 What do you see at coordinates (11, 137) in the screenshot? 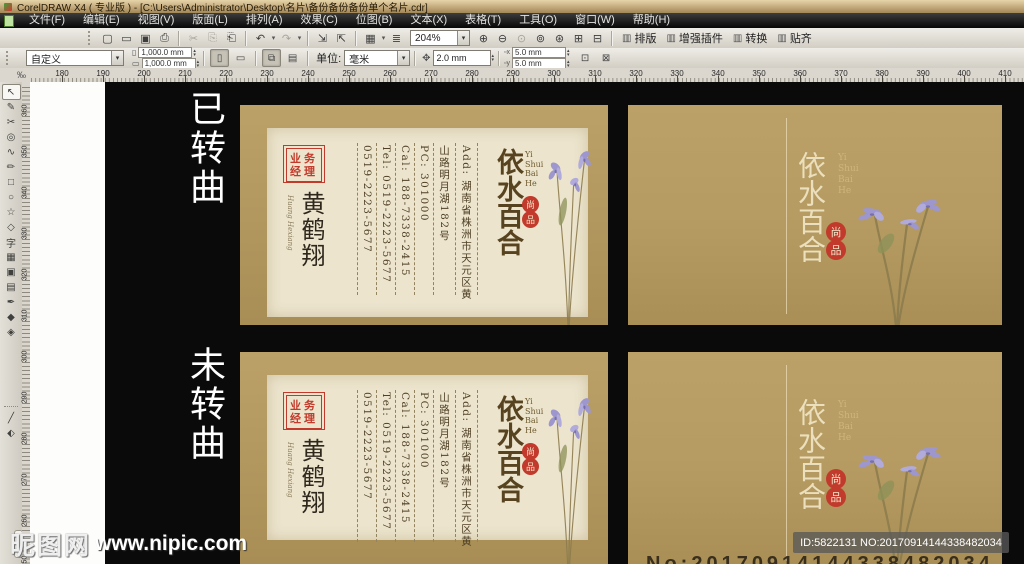
I see `zoom-tool: ◎` at bounding box center [11, 137].